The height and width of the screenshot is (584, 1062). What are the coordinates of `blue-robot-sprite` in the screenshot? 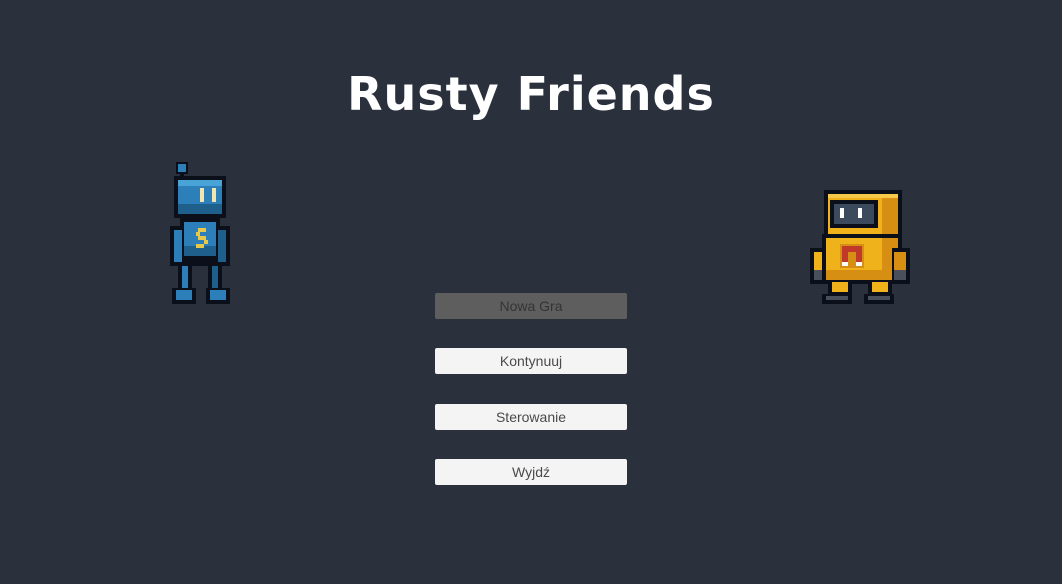 It's located at (200, 233).